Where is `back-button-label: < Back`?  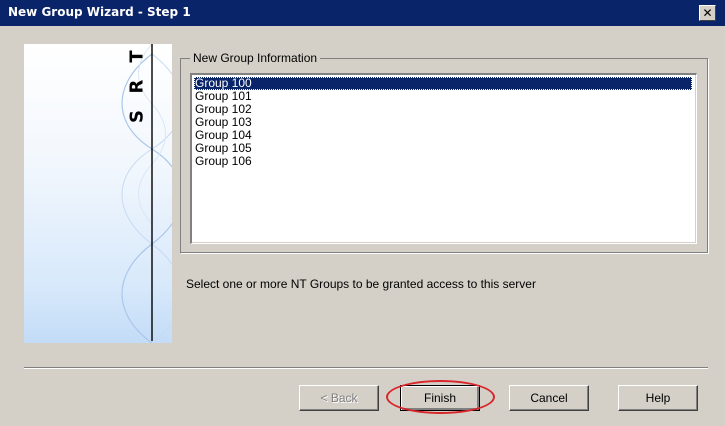
back-button-label: < Back is located at coordinates (339, 398).